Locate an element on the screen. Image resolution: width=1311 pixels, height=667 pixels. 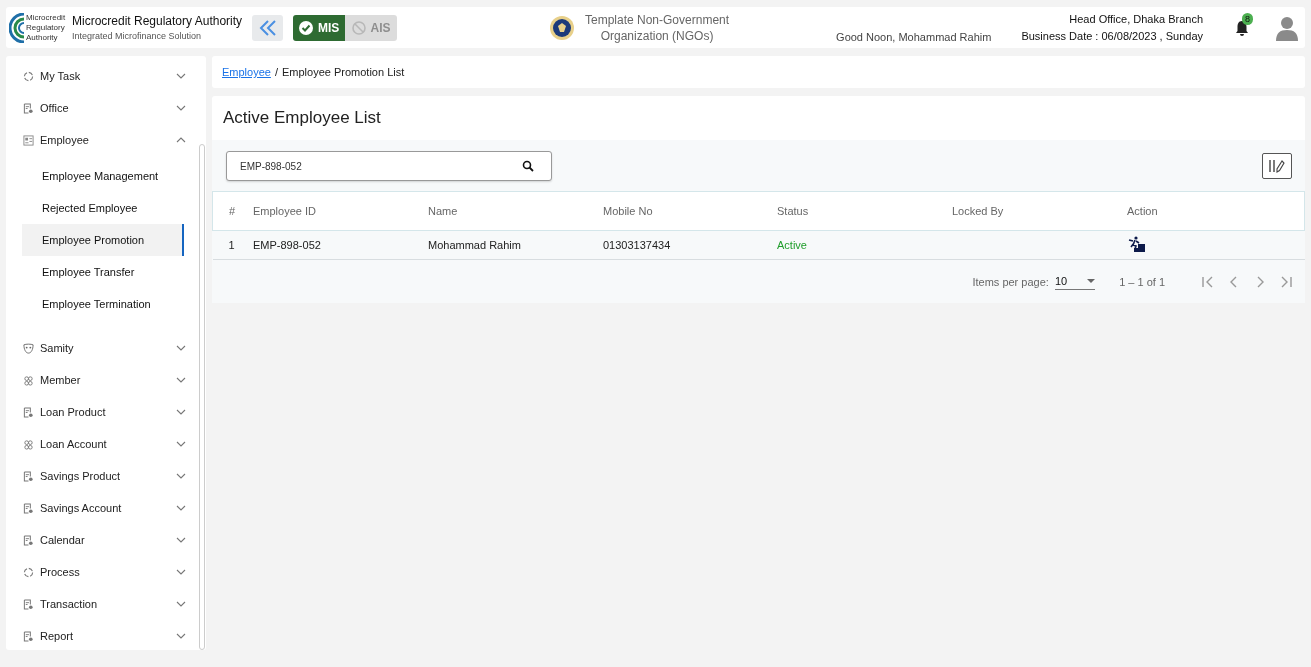
breadcrumb-link: Employee is located at coordinates (246, 72).